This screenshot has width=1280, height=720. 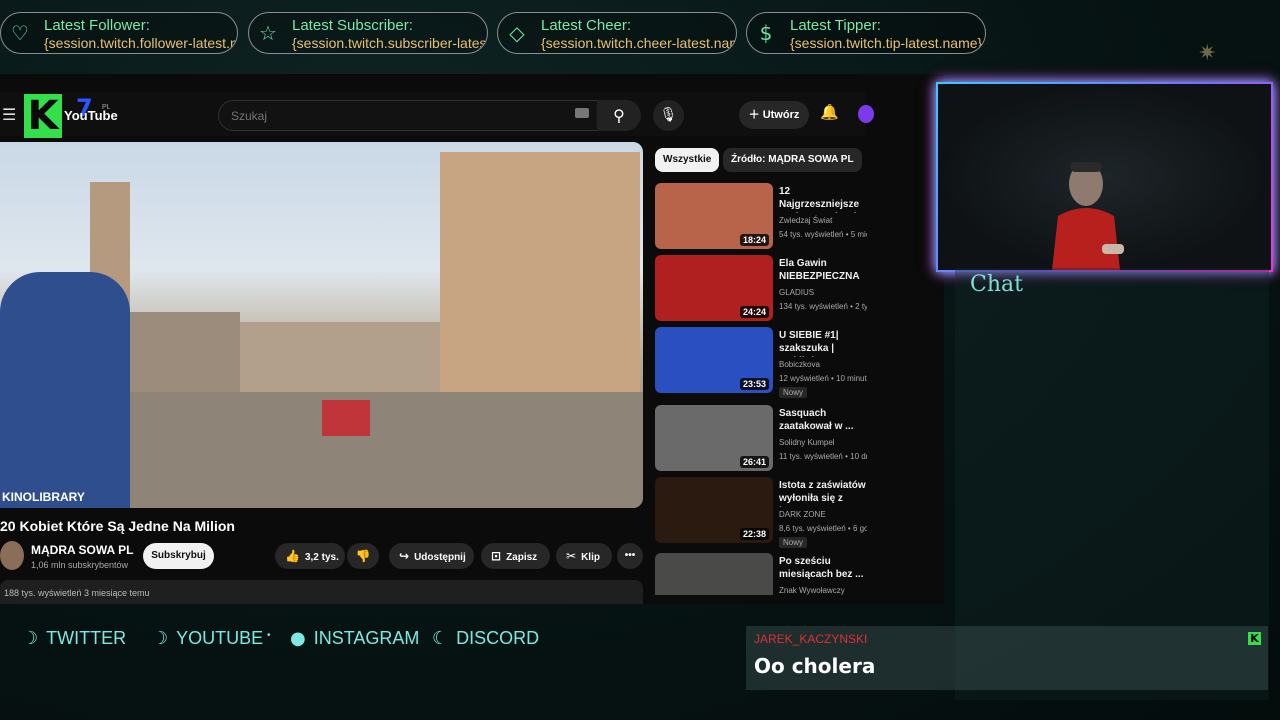 What do you see at coordinates (43, 116) in the screenshot?
I see `k7-logo-k: K` at bounding box center [43, 116].